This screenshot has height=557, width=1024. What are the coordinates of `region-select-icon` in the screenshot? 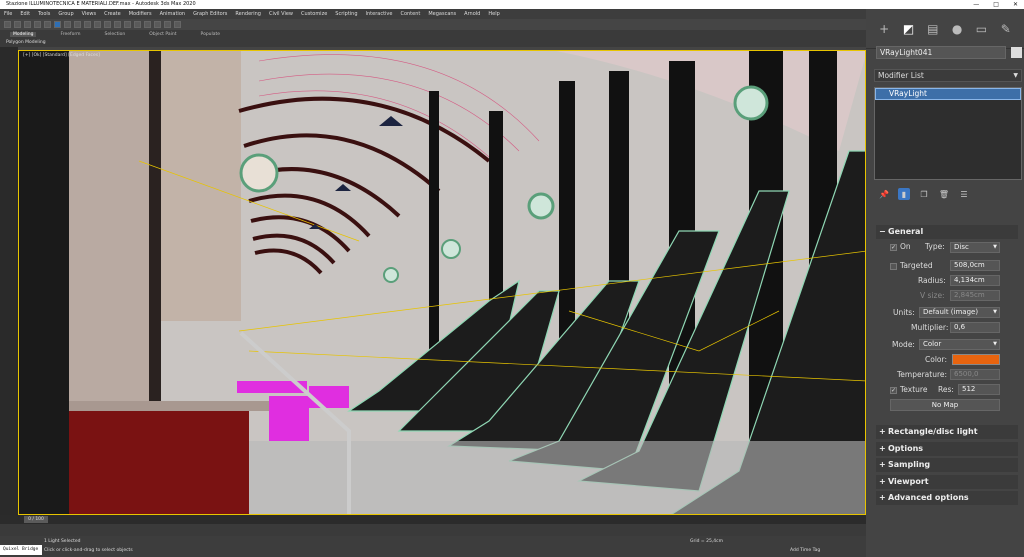 It's located at (77, 24).